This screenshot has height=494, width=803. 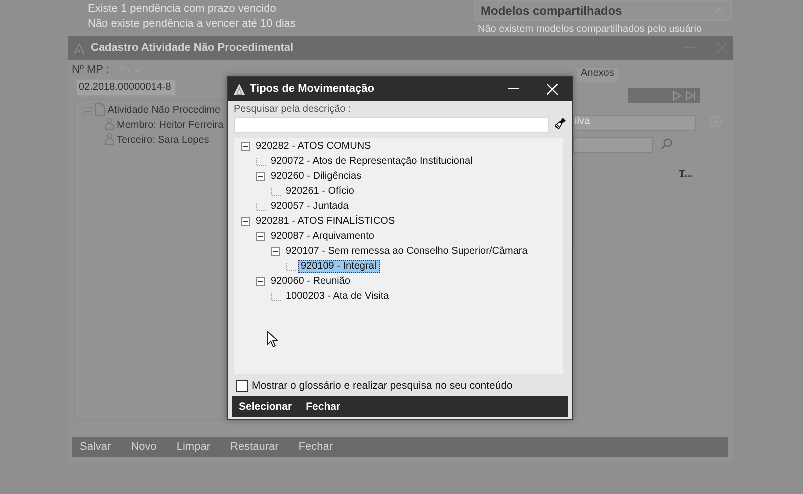 What do you see at coordinates (590, 29) in the screenshot?
I see `empty-message: Não existem modelos compartilhados pelo usuário` at bounding box center [590, 29].